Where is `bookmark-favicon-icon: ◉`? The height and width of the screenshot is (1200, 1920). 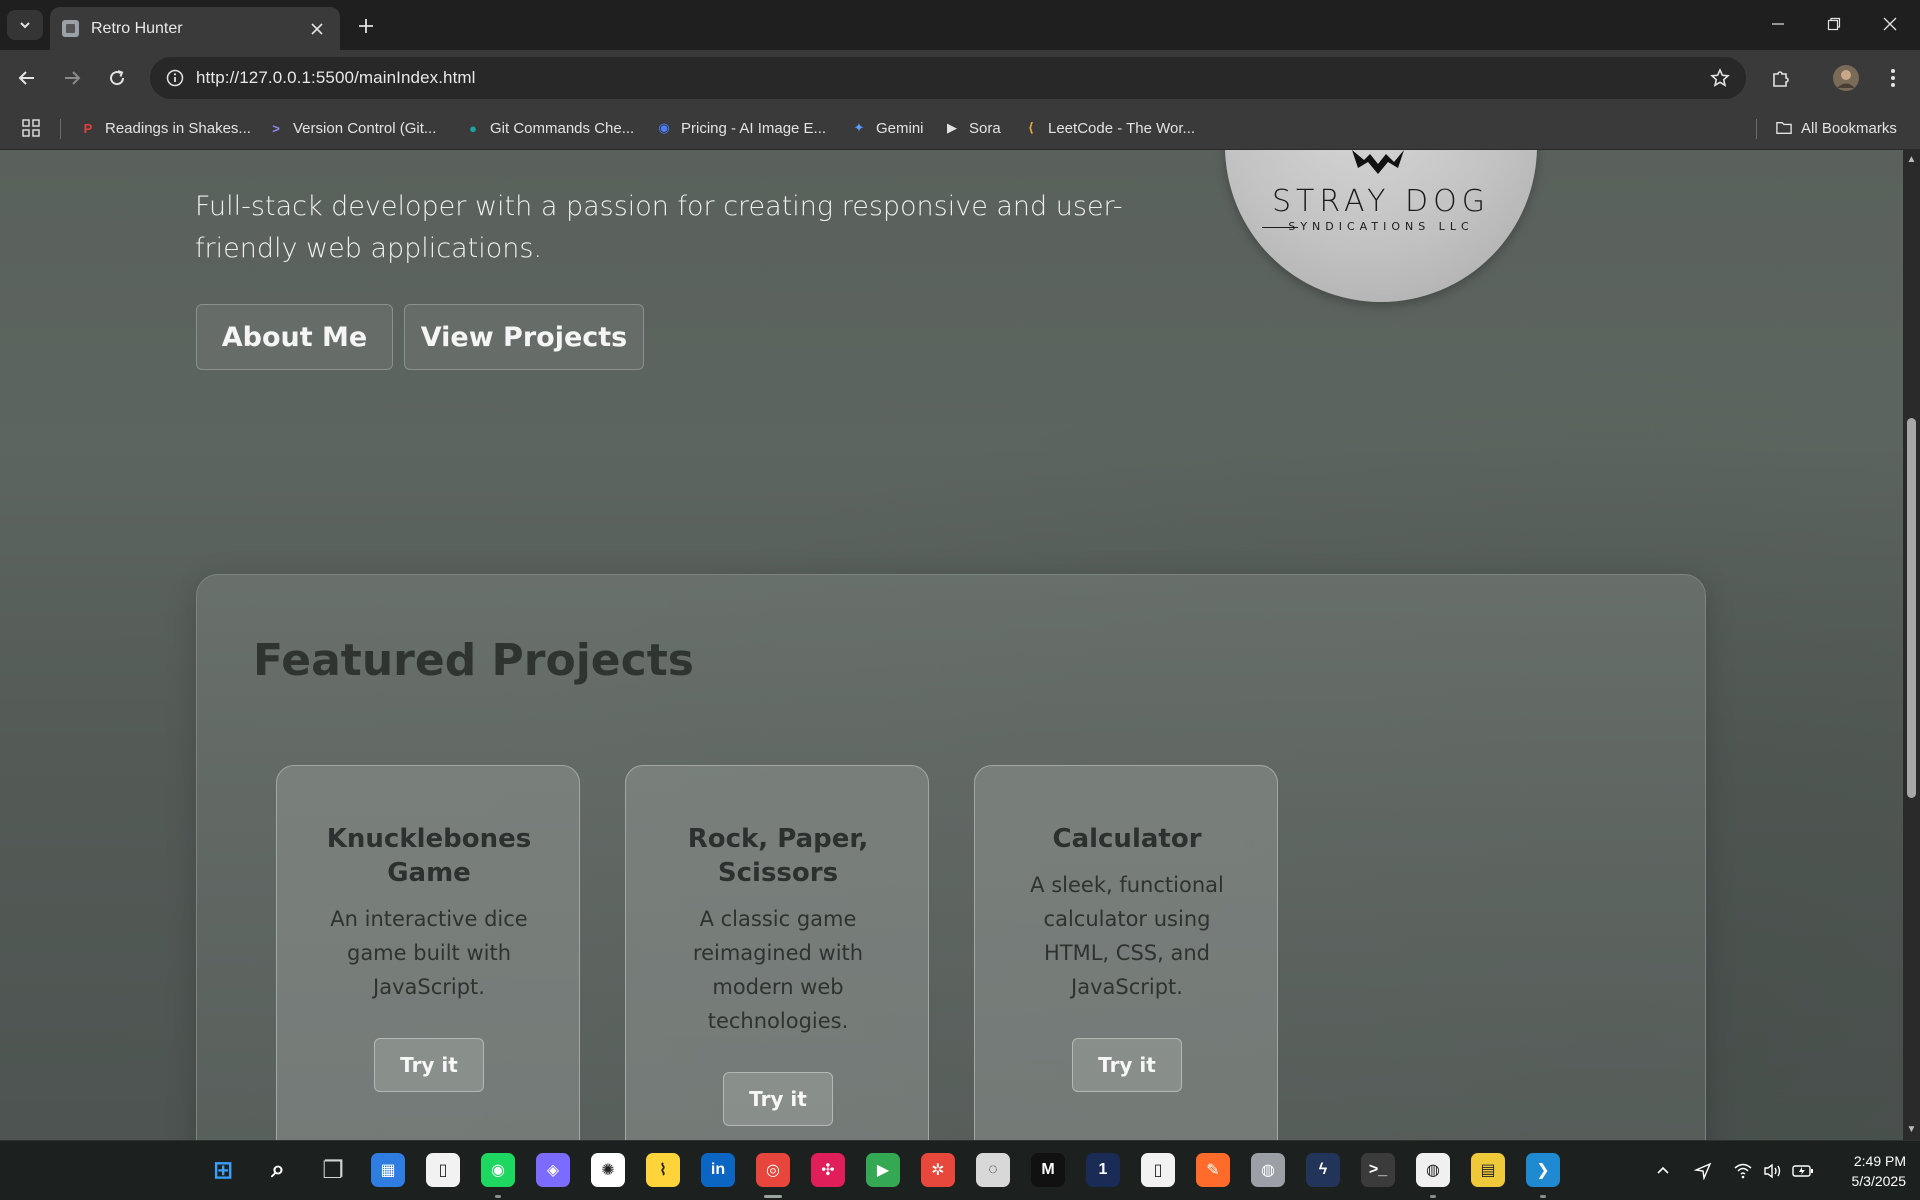 bookmark-favicon-icon: ◉ is located at coordinates (664, 127).